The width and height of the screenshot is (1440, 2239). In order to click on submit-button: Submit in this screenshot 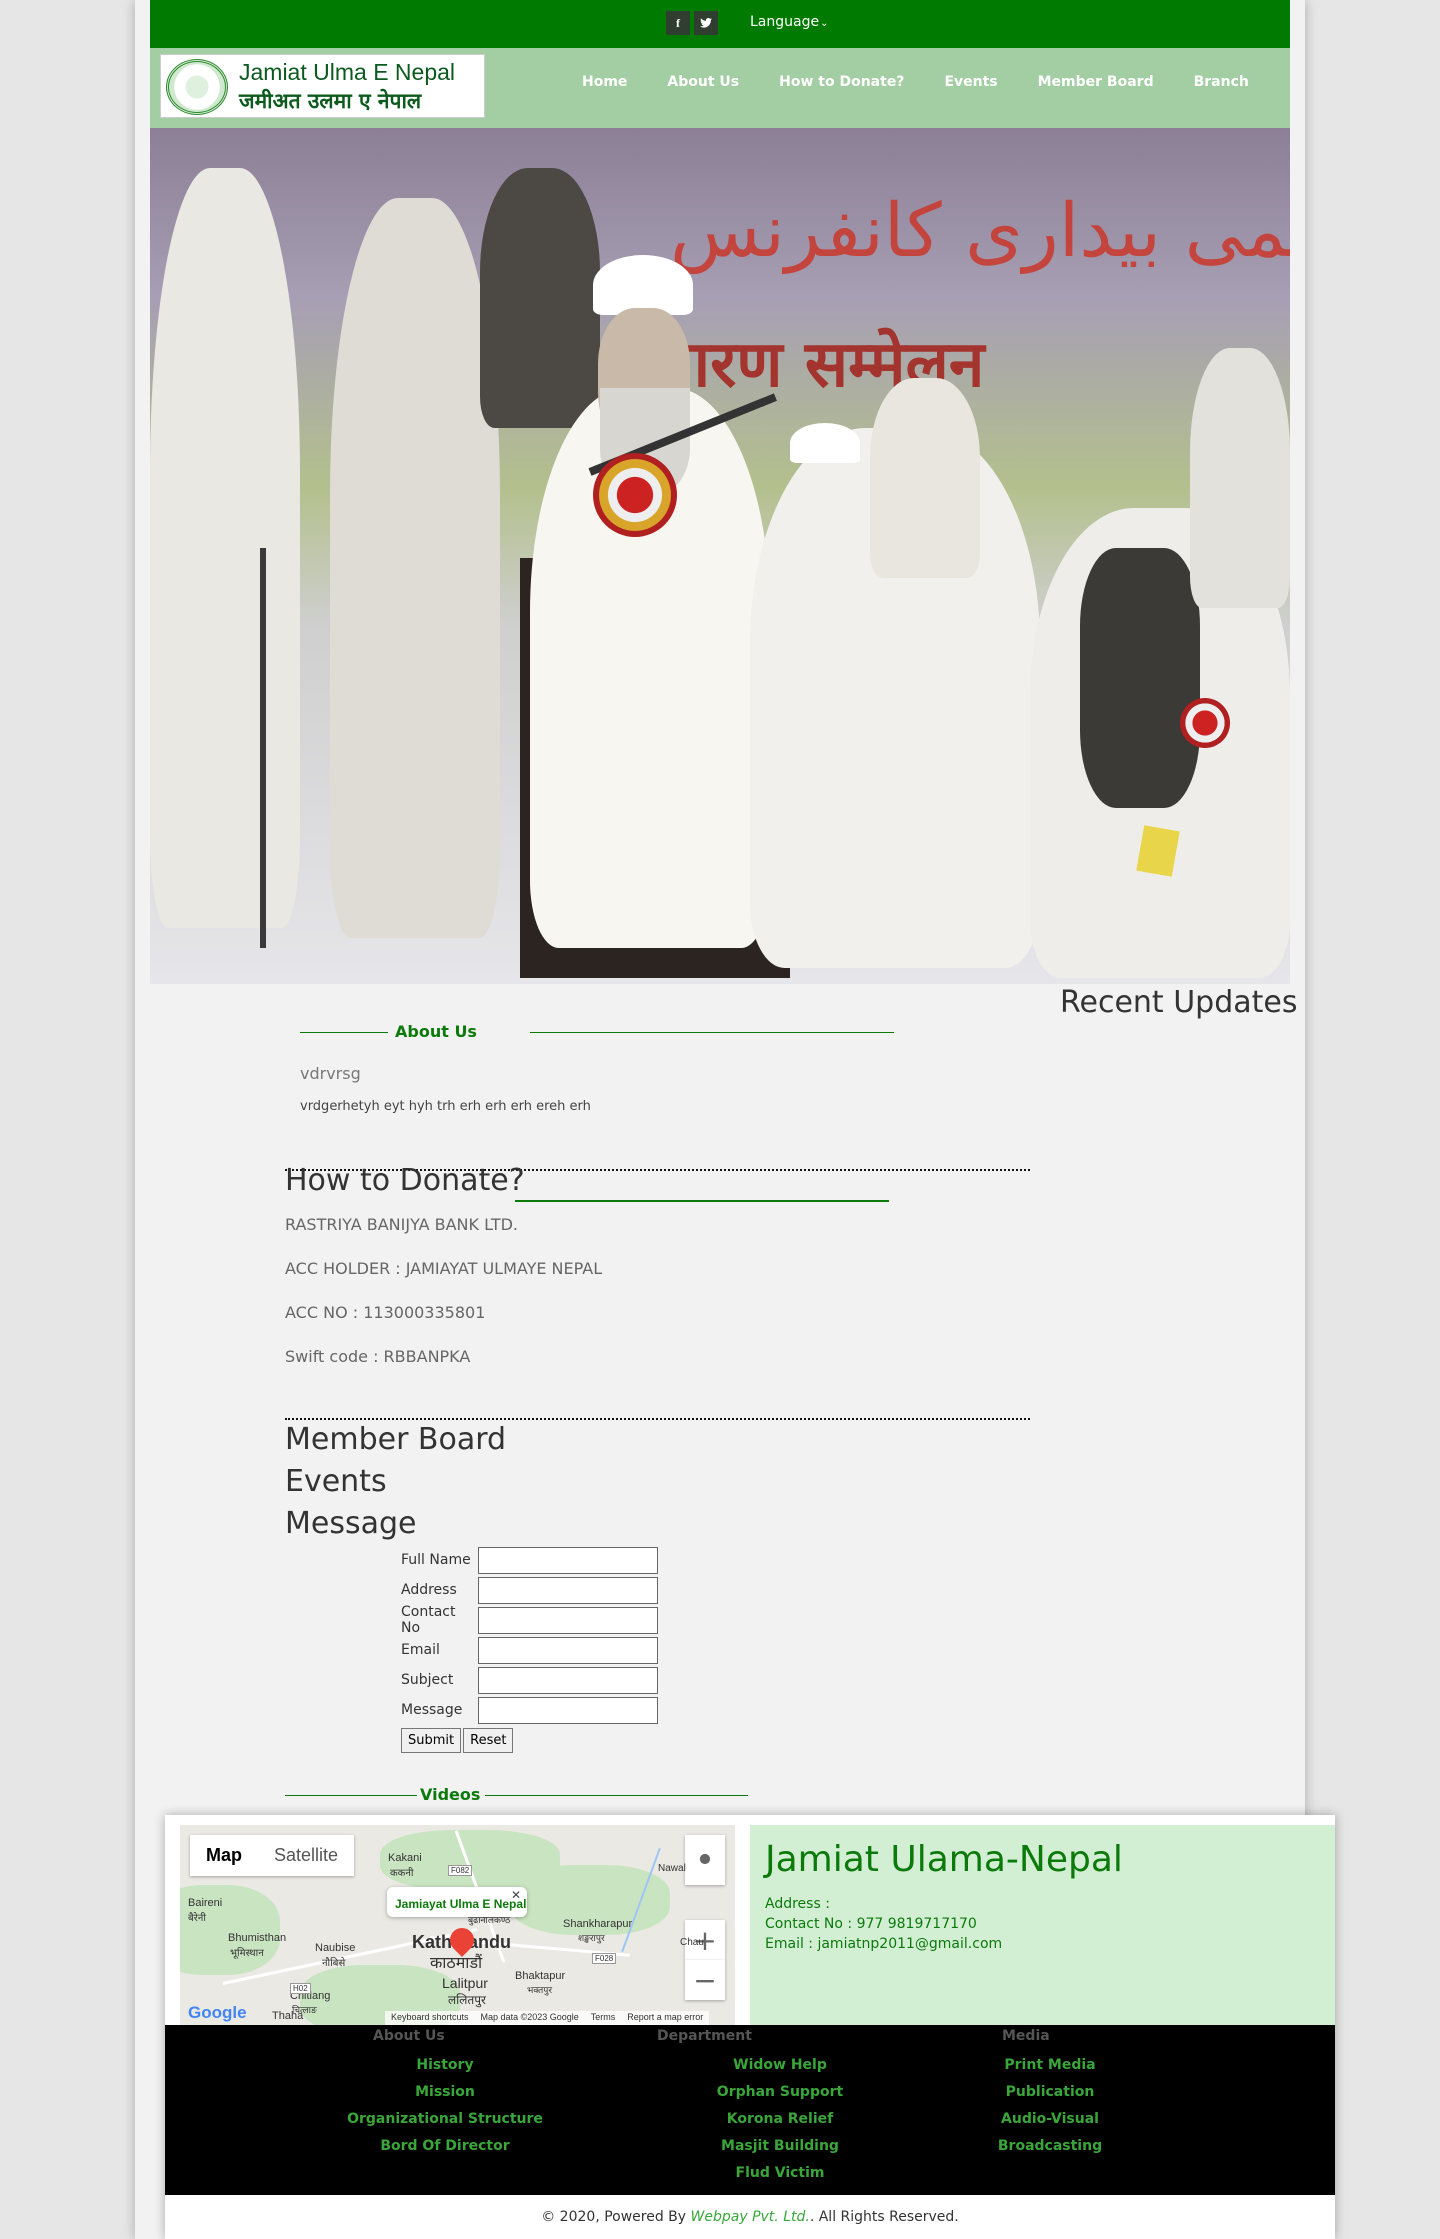, I will do `click(431, 1740)`.